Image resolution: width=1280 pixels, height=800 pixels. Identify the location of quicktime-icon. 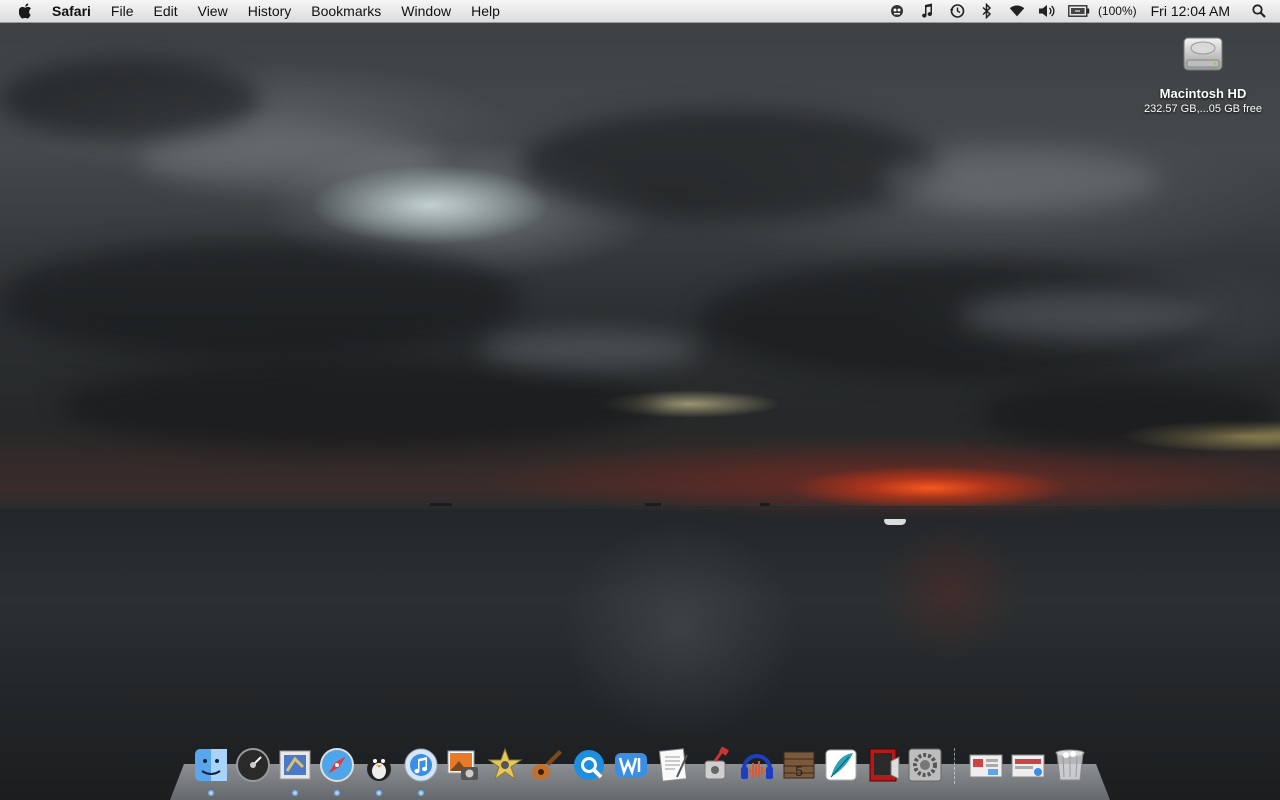
(589, 765).